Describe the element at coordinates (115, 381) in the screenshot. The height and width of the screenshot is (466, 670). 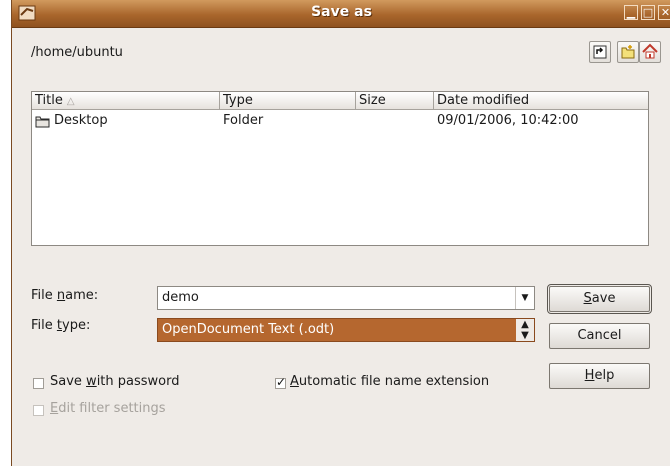
I see `save-with-password-label: Save with password` at that location.